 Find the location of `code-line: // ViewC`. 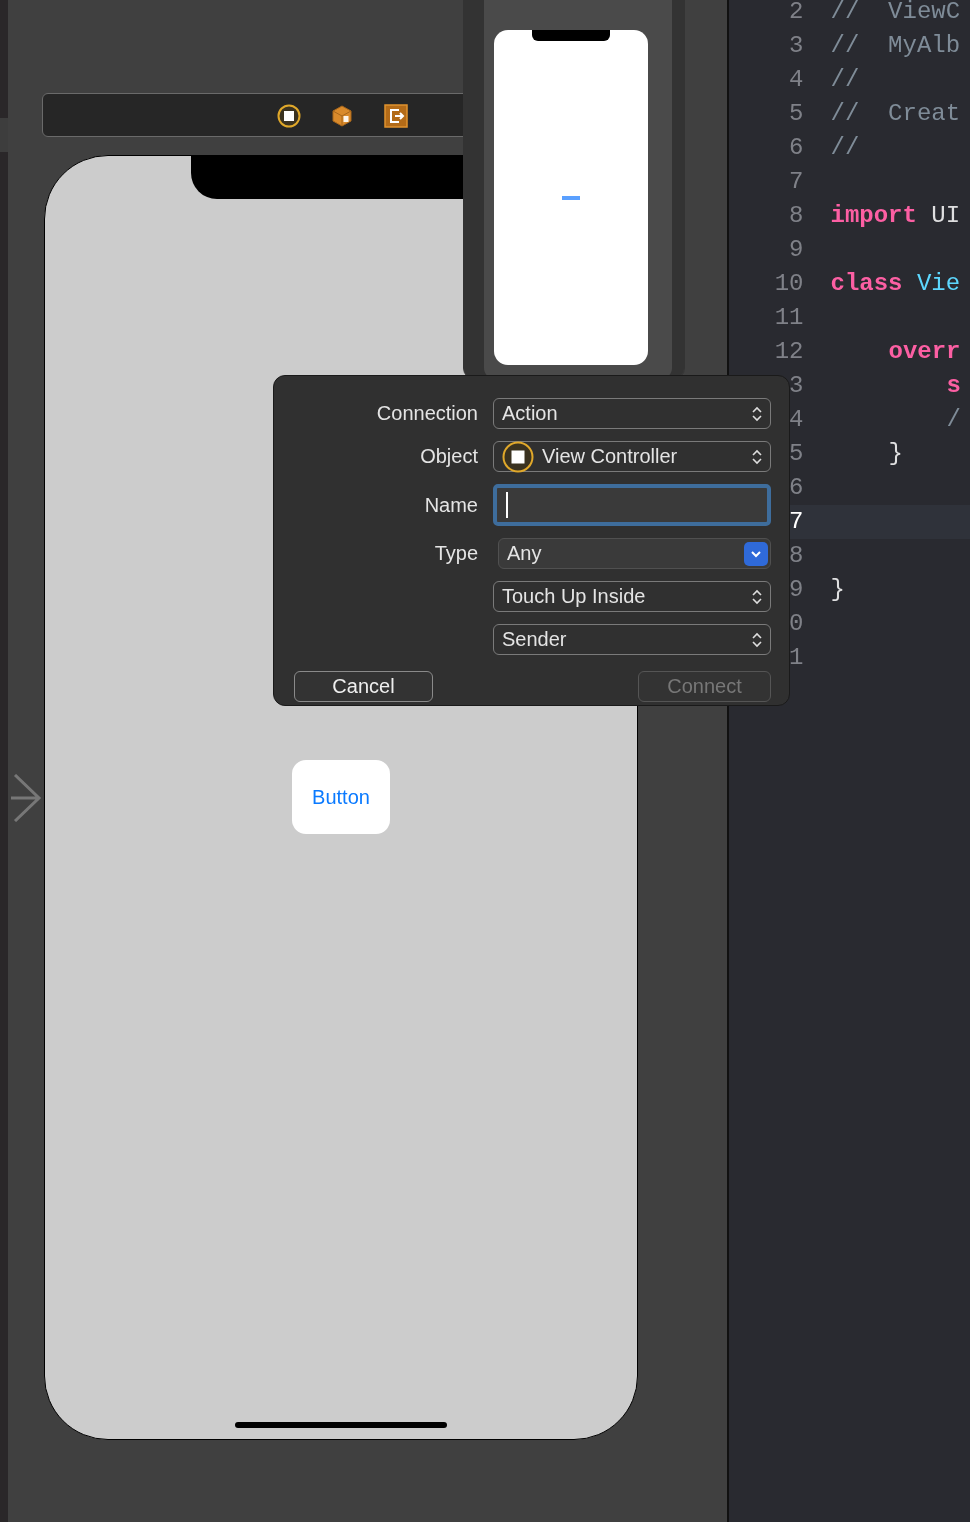

code-line: // ViewC is located at coordinates (895, 13).